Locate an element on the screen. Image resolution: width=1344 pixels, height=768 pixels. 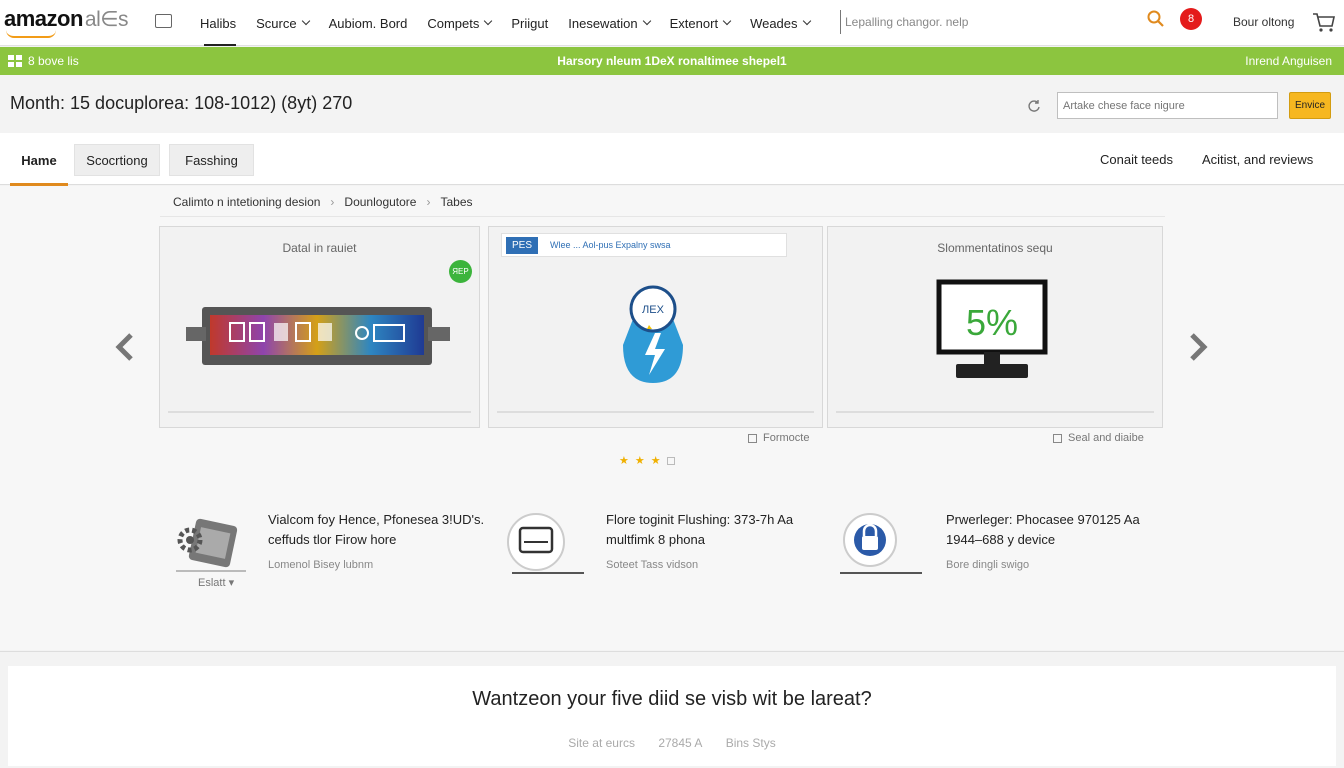
notification-count: 8 is located at coordinates (1191, 19).